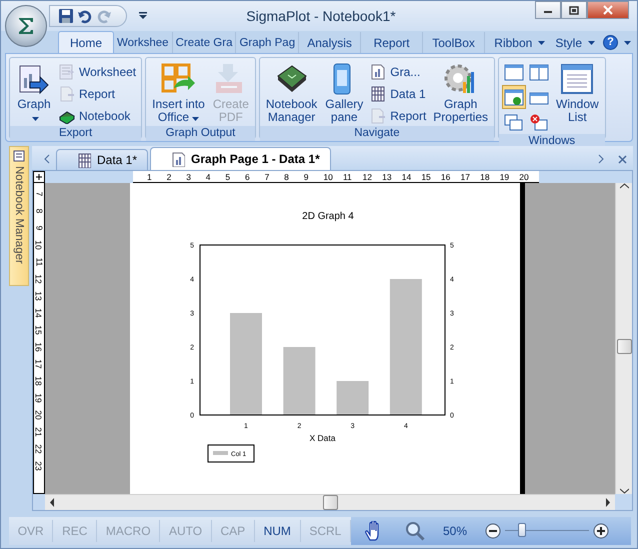 The height and width of the screenshot is (549, 638). I want to click on zoom-in-button, so click(601, 531).